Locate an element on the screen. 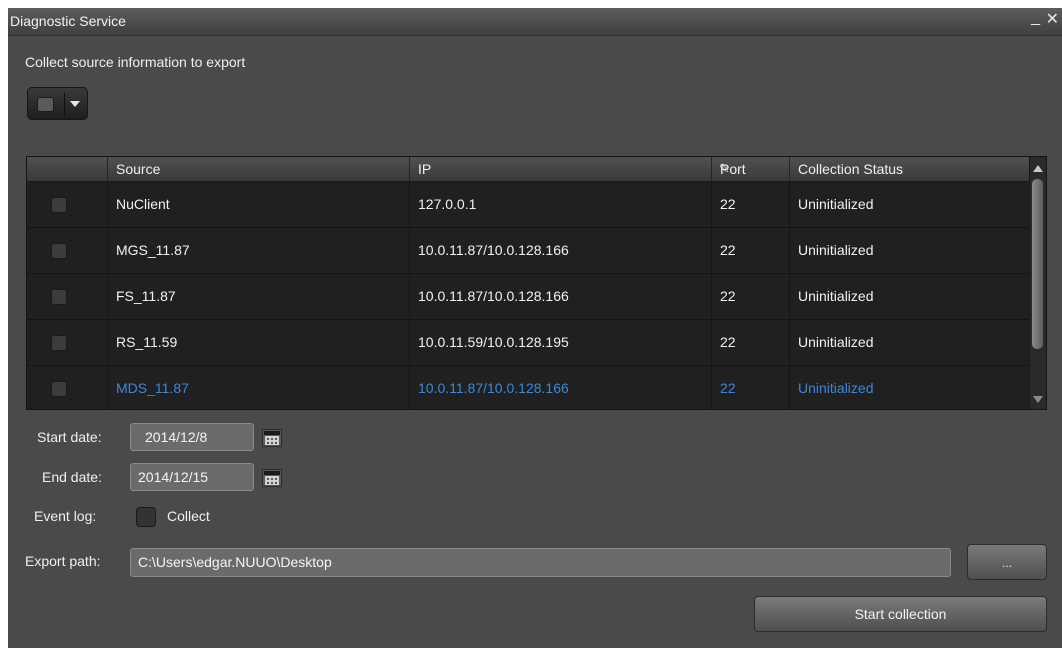 The width and height of the screenshot is (1062, 648). scroll-down-arrow-icon is located at coordinates (1038, 399).